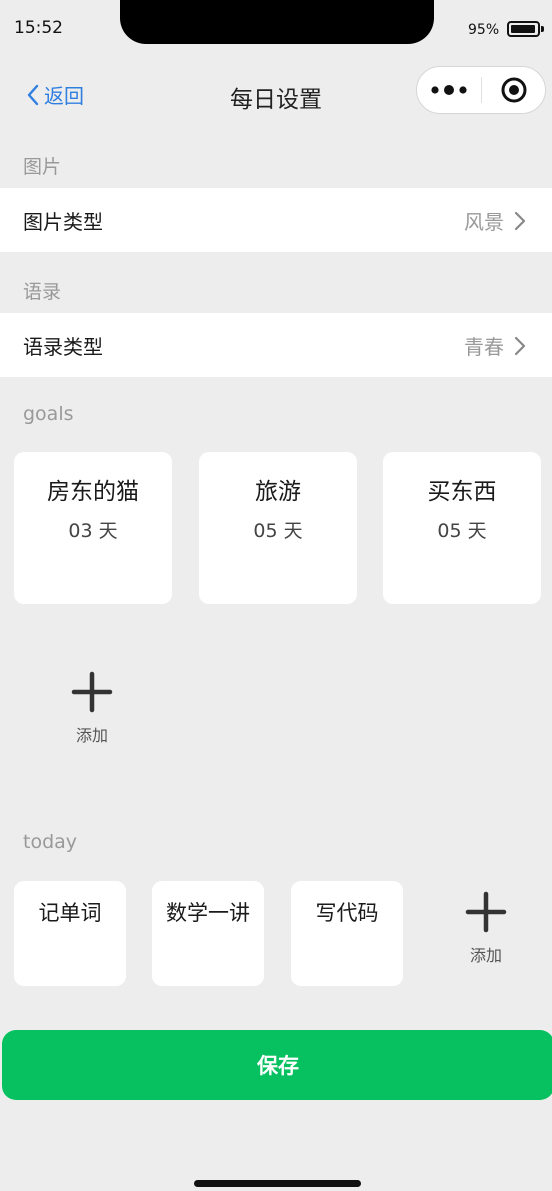 This screenshot has height=1191, width=552. Describe the element at coordinates (276, 345) in the screenshot. I see `quote-type-row: 语录类型 青春` at that location.